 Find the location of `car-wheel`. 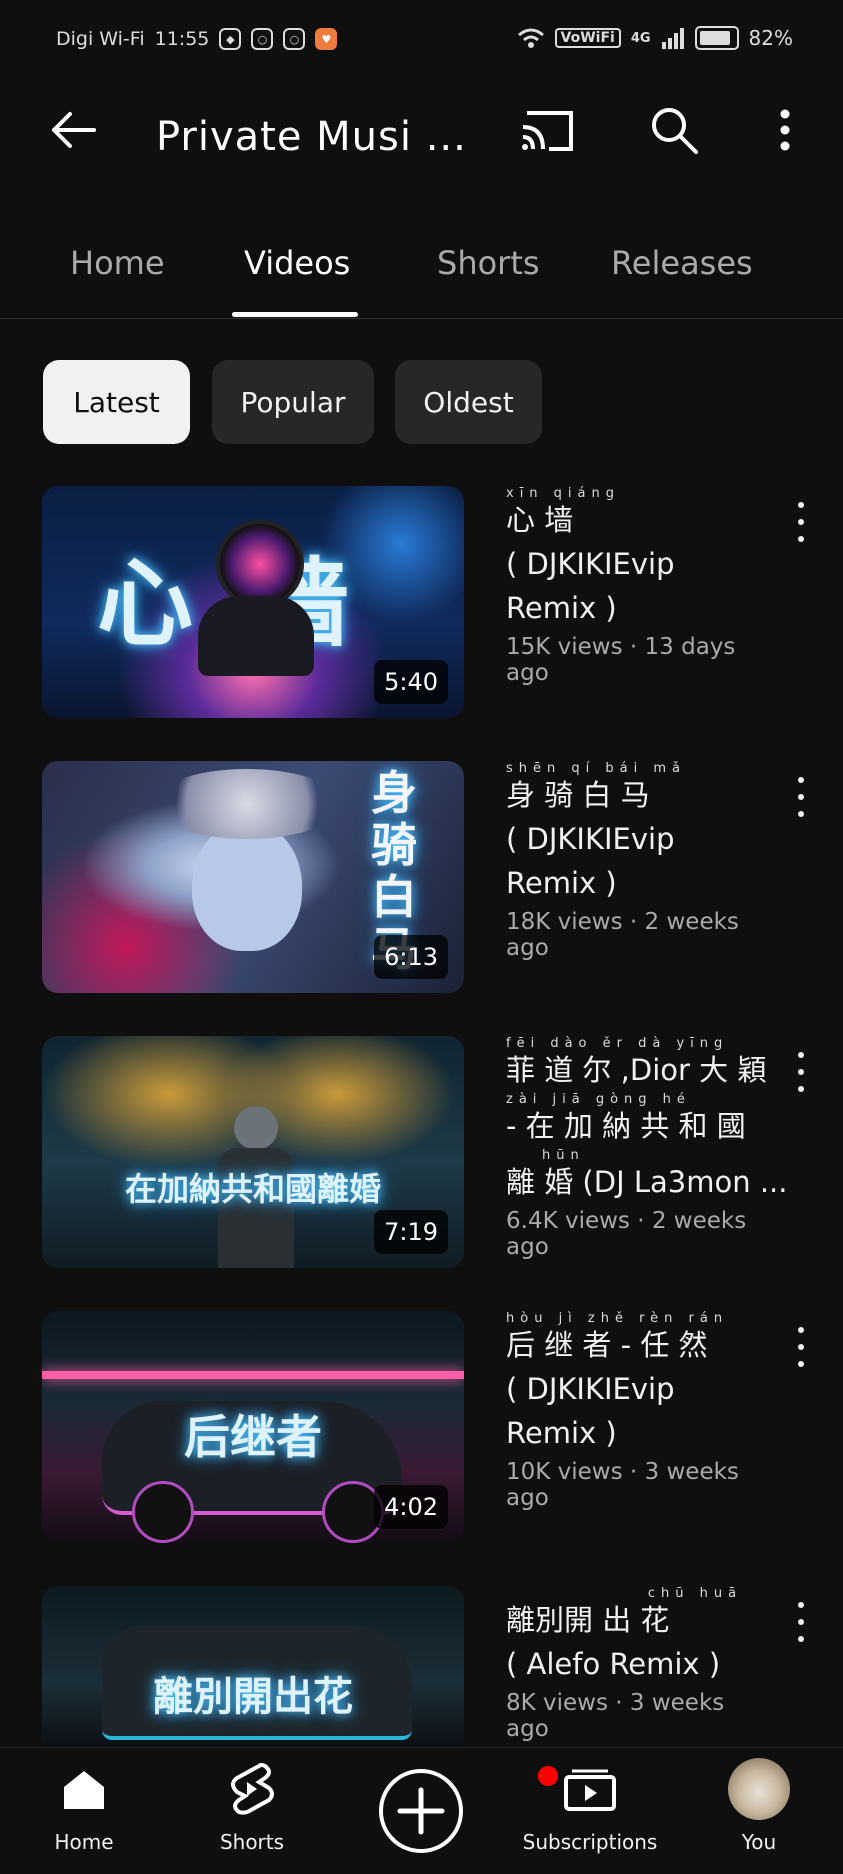

car-wheel is located at coordinates (163, 1512).